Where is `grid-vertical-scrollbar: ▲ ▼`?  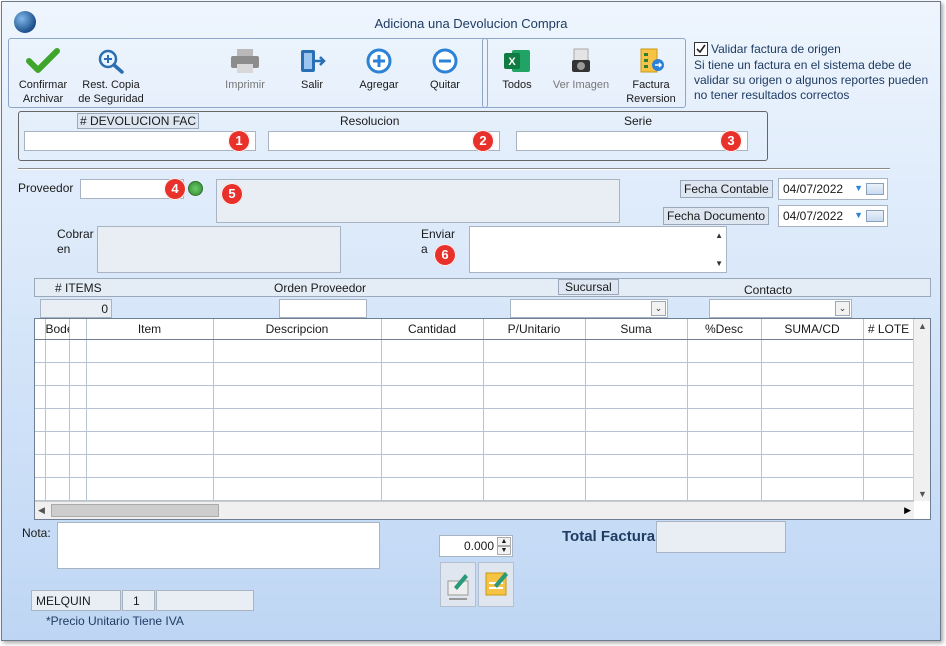 grid-vertical-scrollbar: ▲ ▼ is located at coordinates (921, 410).